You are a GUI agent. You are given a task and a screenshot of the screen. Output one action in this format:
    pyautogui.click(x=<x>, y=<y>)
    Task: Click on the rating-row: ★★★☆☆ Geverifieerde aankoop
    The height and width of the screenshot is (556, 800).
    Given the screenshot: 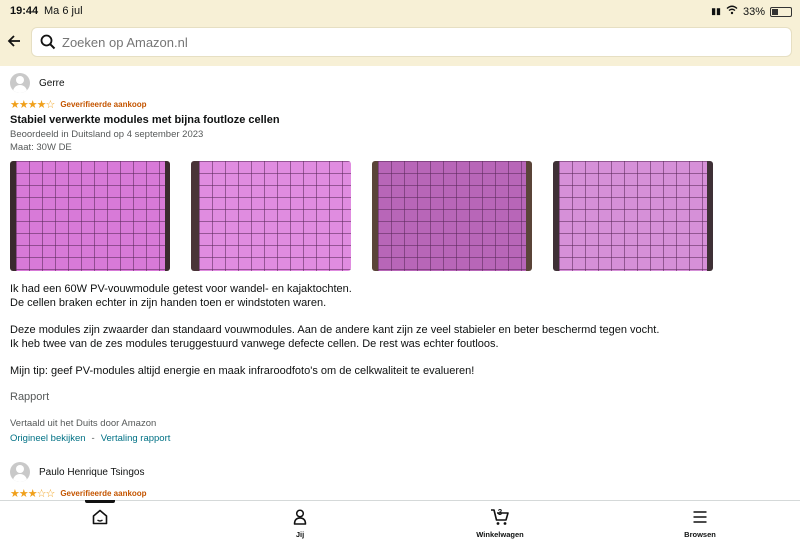 What is the action you would take?
    pyautogui.click(x=405, y=493)
    